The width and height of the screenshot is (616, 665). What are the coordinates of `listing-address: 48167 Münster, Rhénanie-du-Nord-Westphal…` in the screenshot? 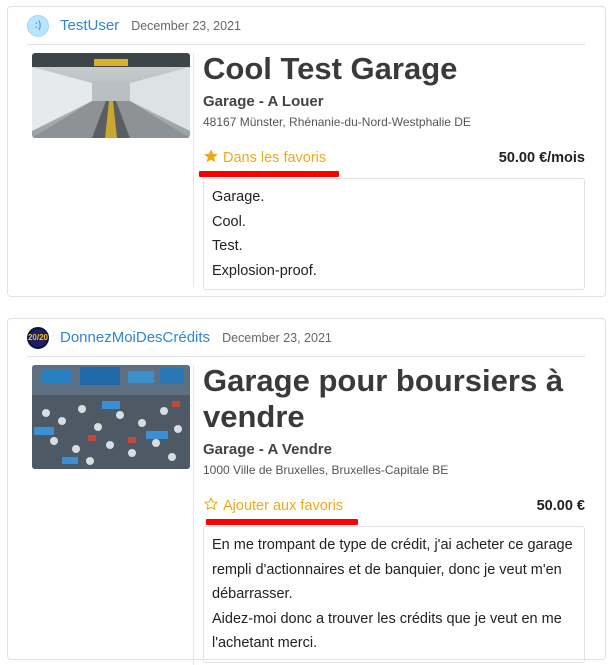 It's located at (337, 122).